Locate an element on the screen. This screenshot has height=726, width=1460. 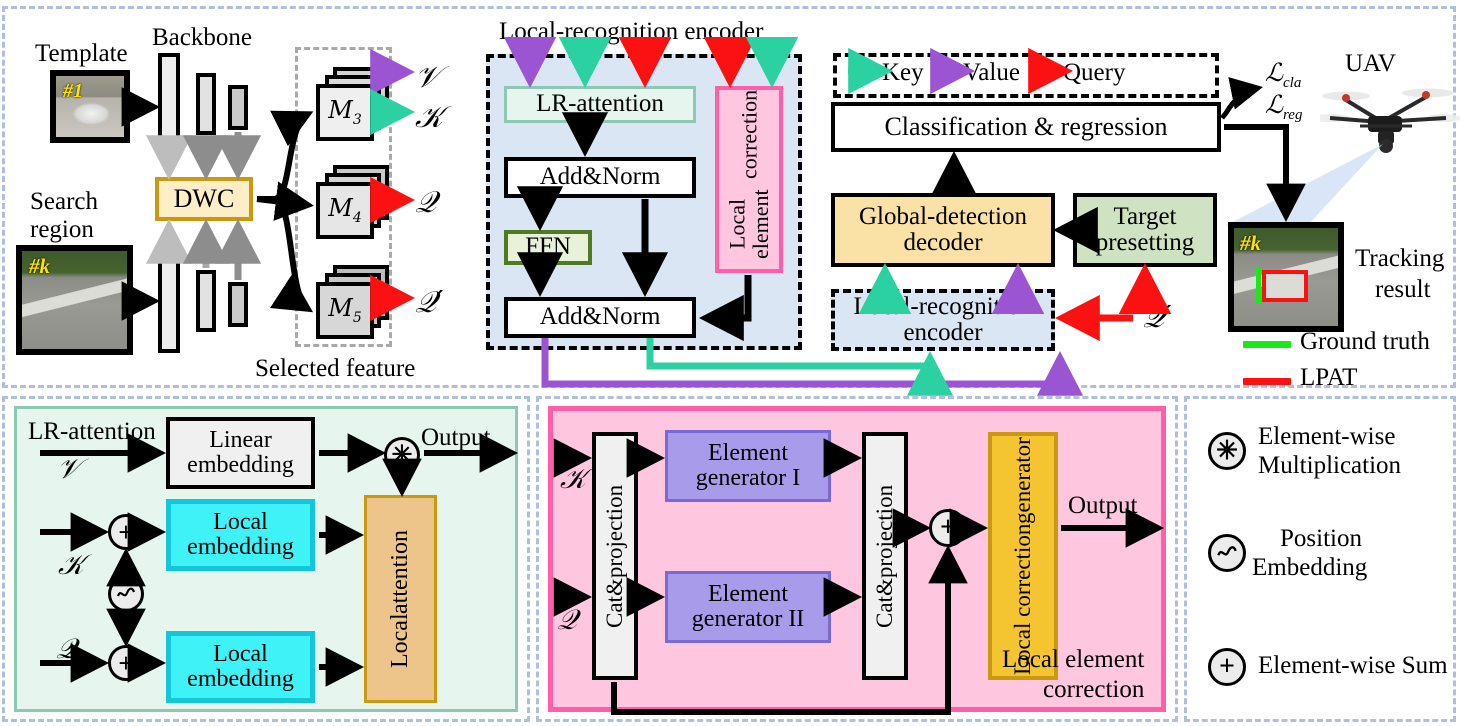
add-norm-block-1: Add&Norm is located at coordinates (600, 177).